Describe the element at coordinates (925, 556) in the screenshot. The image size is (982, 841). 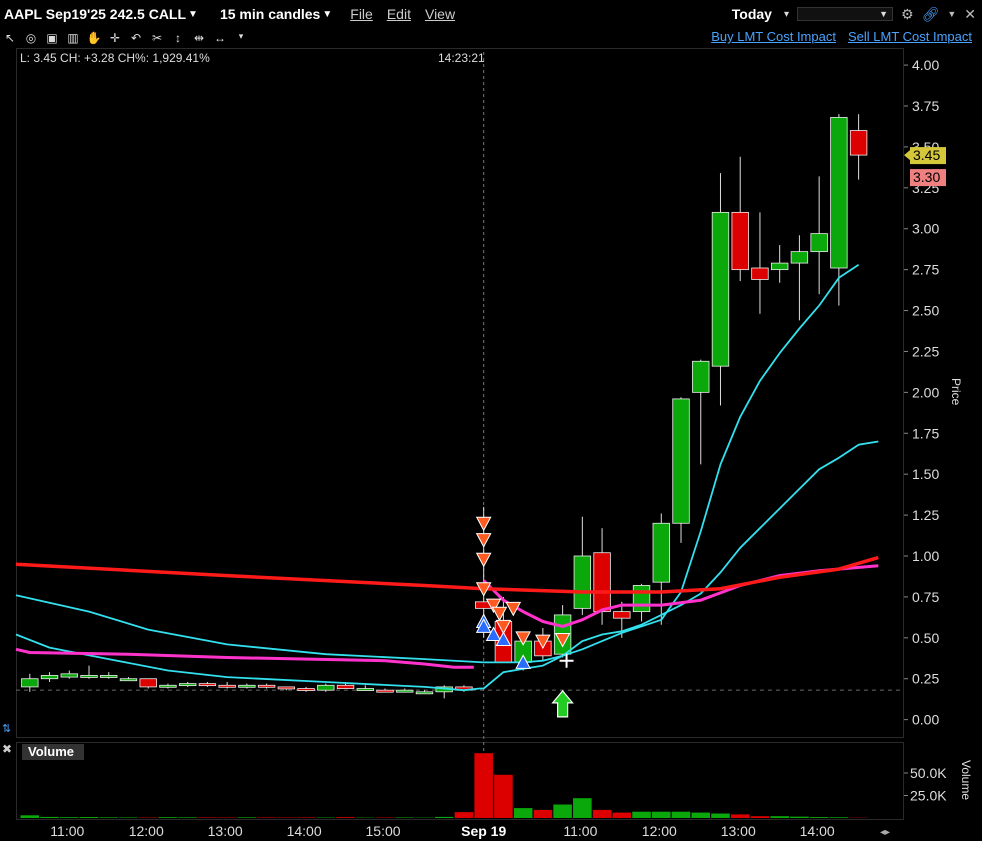
I see `price-tick-label: 1.00` at that location.